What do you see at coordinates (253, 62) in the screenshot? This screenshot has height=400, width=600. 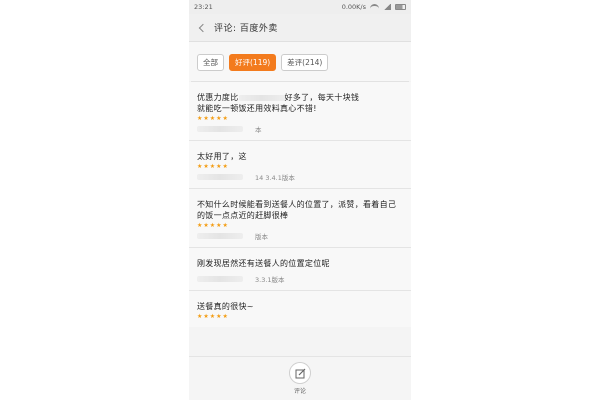 I see `tab-positive: 好评(119)` at bounding box center [253, 62].